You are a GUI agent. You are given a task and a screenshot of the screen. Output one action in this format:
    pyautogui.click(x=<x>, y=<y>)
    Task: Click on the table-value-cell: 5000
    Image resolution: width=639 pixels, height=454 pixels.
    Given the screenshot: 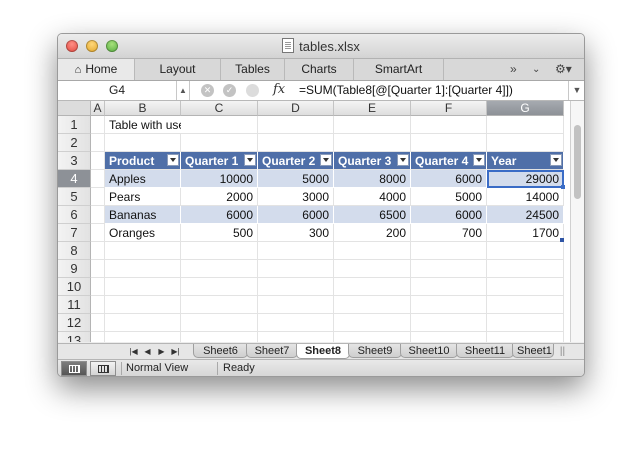 What is the action you would take?
    pyautogui.click(x=449, y=197)
    